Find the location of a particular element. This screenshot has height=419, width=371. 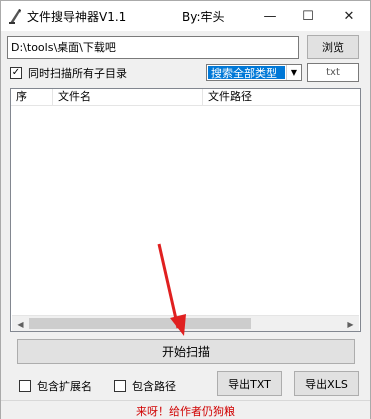

chevron-down-icon: ▼ is located at coordinates (293, 72).